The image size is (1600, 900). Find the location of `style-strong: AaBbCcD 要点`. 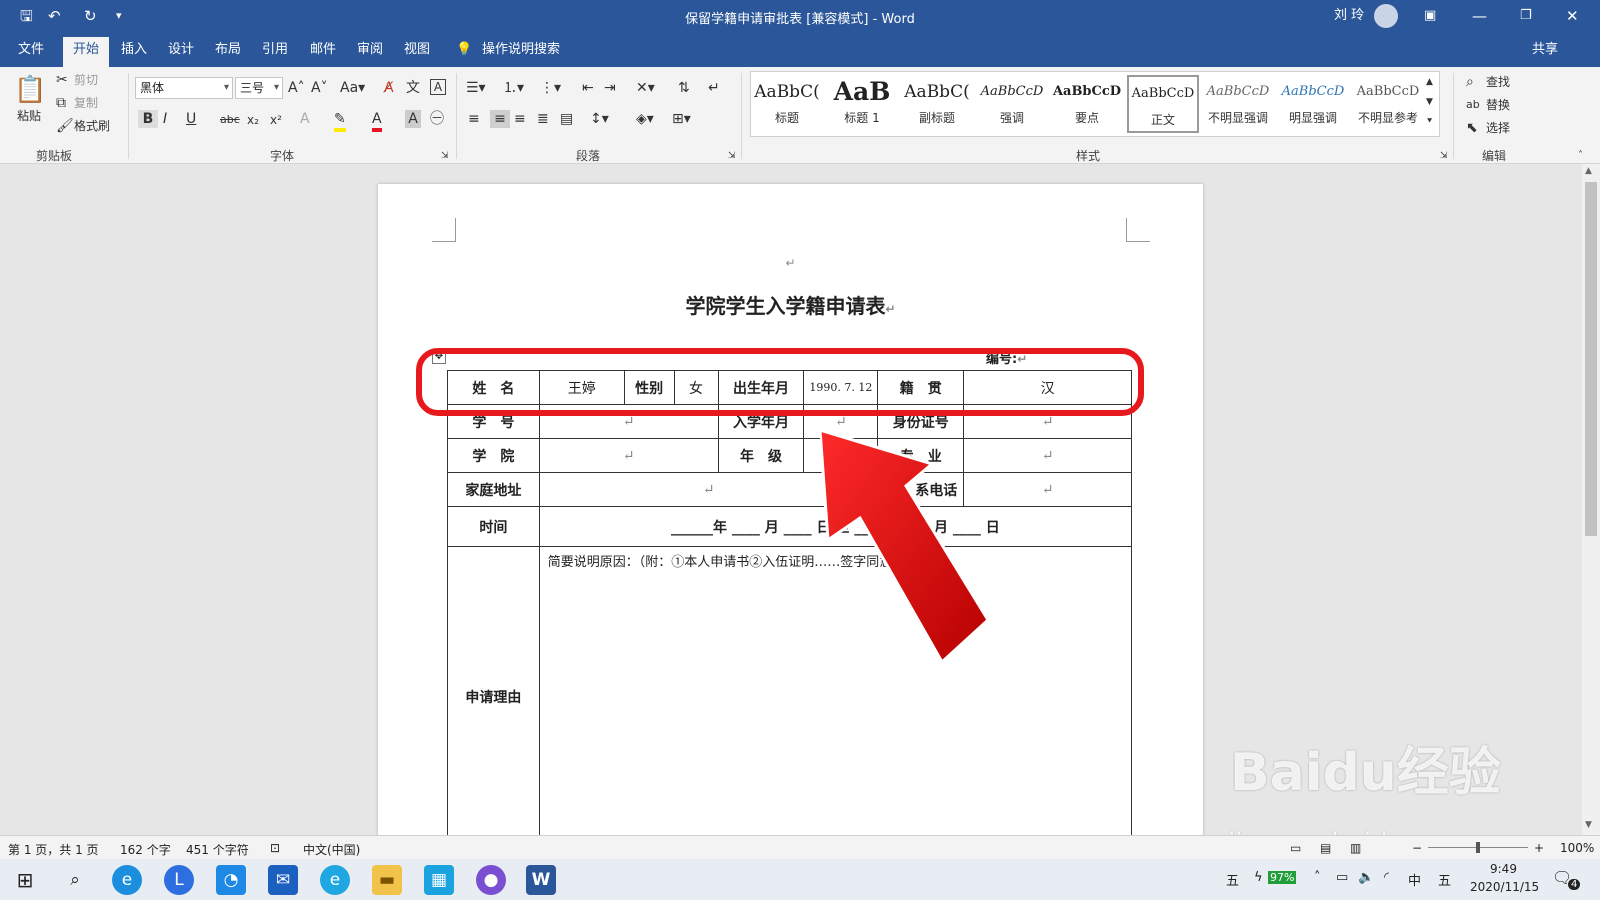

style-strong: AaBbCcD 要点 is located at coordinates (1087, 104).